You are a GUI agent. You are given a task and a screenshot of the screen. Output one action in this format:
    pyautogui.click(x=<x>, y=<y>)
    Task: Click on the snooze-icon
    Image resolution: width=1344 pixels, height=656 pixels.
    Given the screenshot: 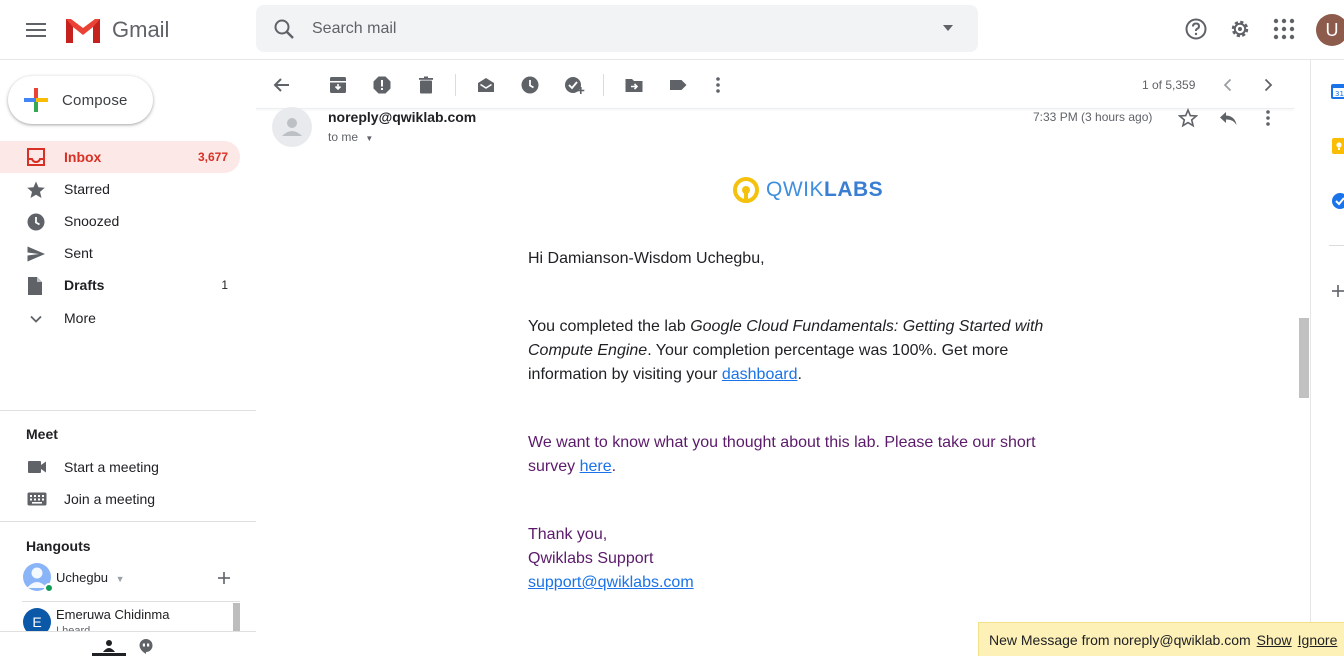 What is the action you would take?
    pyautogui.click(x=530, y=85)
    